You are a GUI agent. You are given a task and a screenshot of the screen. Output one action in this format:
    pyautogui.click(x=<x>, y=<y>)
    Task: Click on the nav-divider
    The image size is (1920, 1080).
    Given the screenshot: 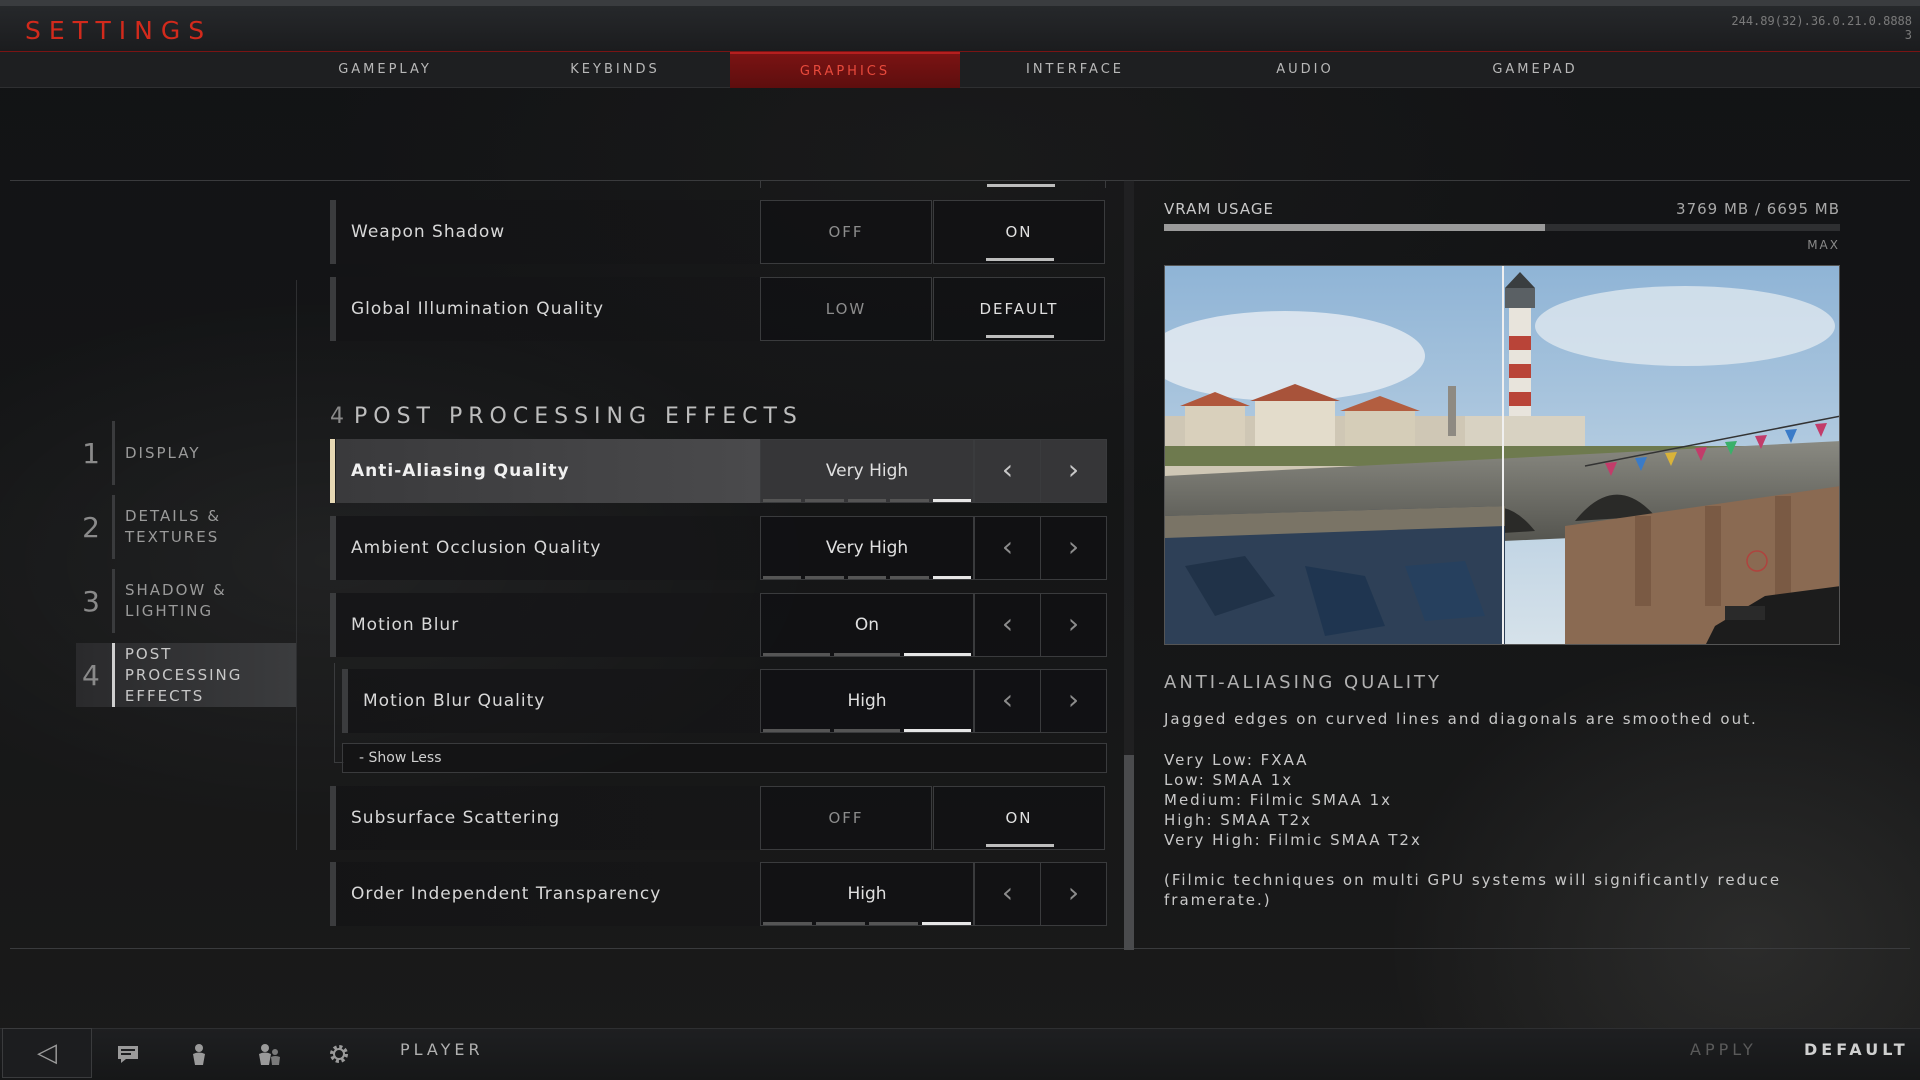 What is the action you would take?
    pyautogui.click(x=296, y=565)
    